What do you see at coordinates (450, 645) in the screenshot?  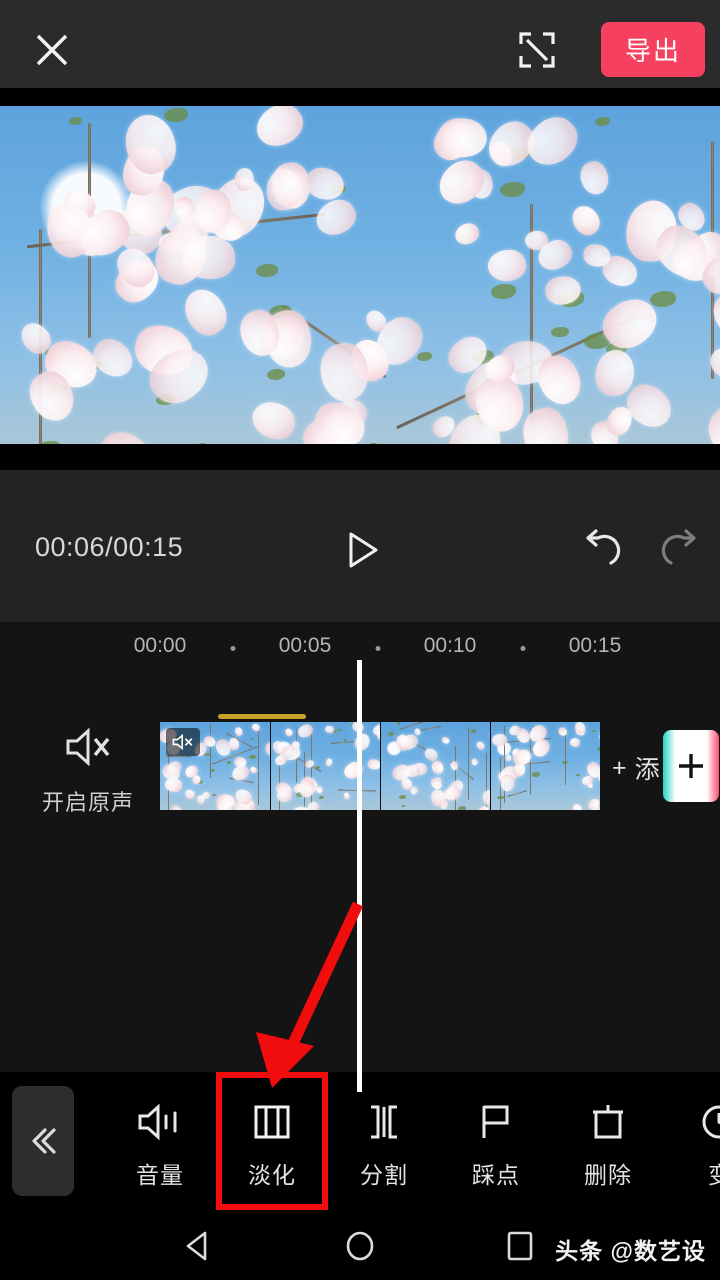 I see `ruler-tick-label: 00:10` at bounding box center [450, 645].